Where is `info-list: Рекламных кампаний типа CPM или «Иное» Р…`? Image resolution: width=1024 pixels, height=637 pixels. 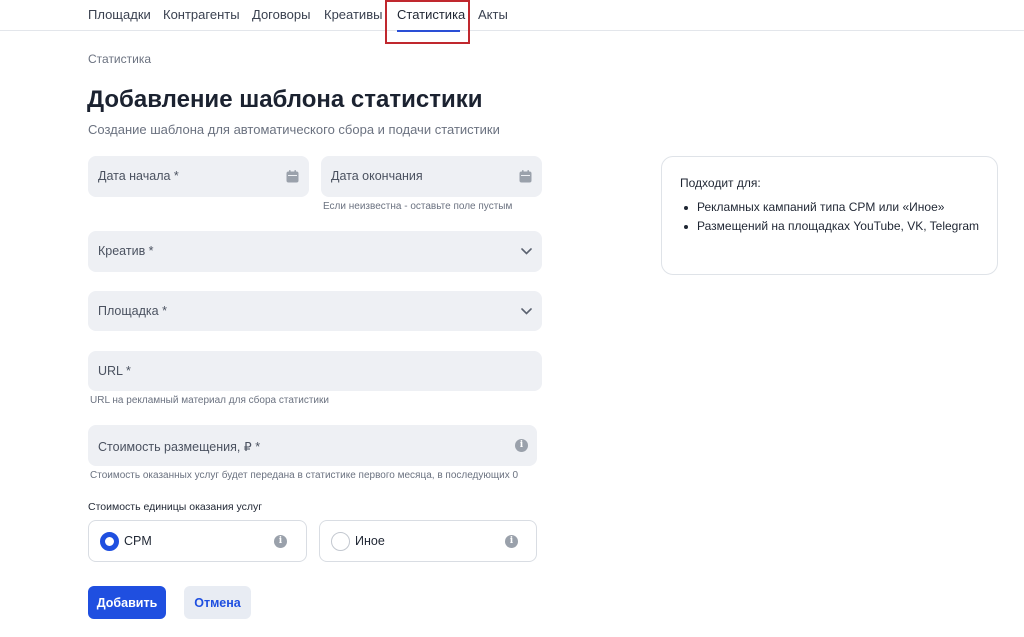 info-list: Рекламных кампаний типа CPM или «Иное» Р… is located at coordinates (830, 217).